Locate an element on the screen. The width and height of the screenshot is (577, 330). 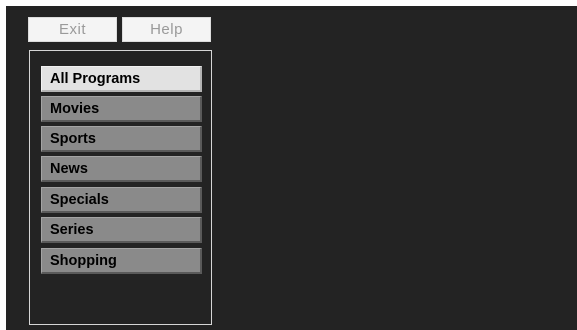
help-button: Help is located at coordinates (166, 29).